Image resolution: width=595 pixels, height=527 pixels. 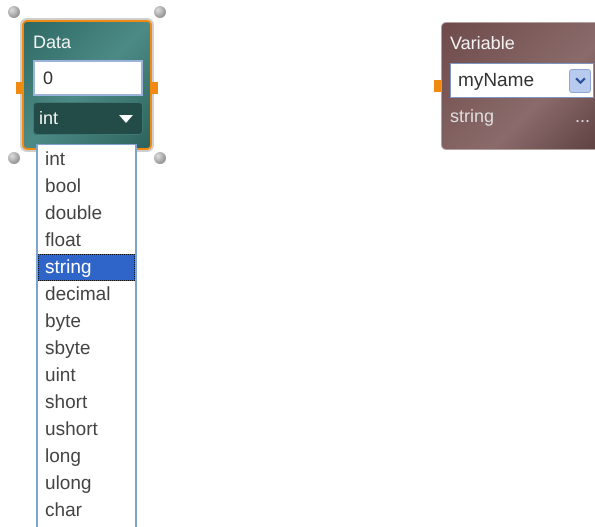 I want to click on dropdown-option: string, so click(x=86, y=267).